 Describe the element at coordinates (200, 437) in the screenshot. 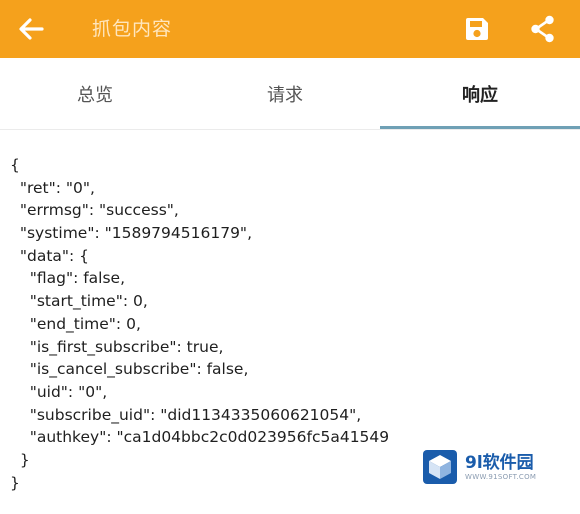

I see `json-line: "authkey": "ca1d04bbc2c0d023956fc5a41549` at that location.